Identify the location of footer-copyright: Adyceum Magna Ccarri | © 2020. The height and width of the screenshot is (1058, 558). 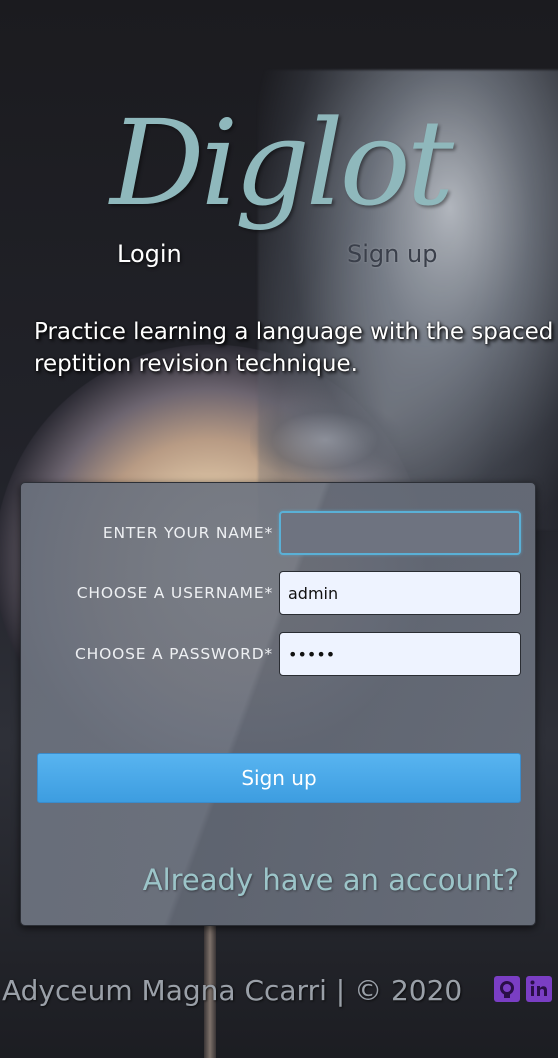
(232, 990).